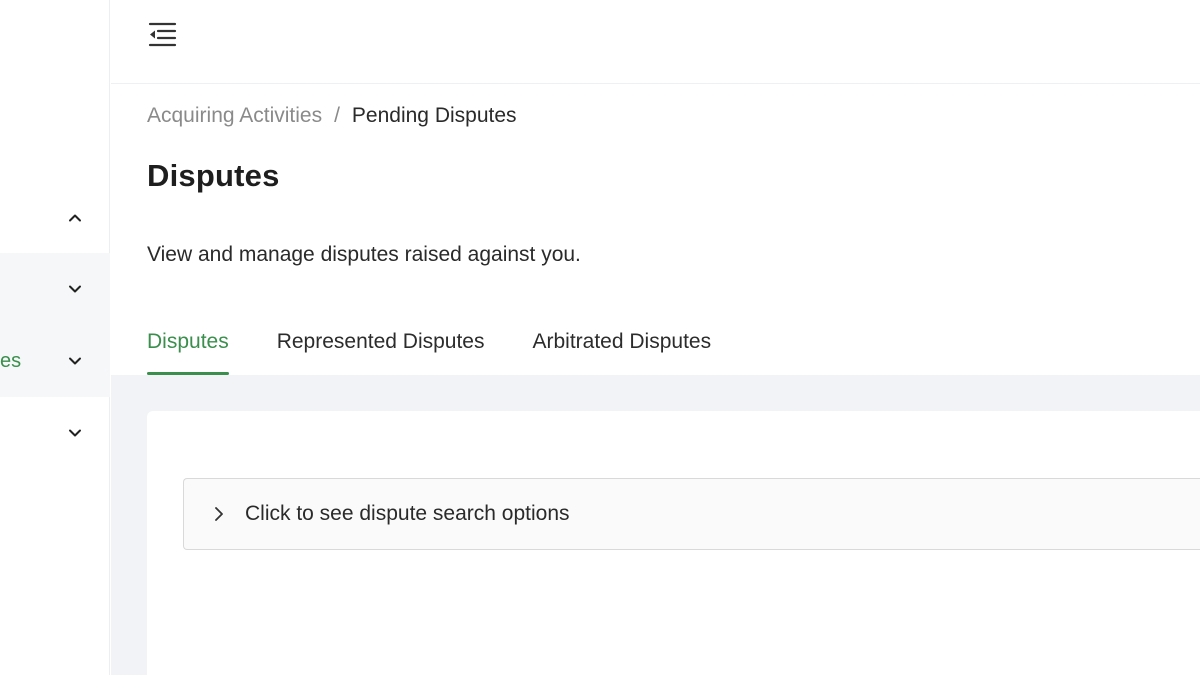 The width and height of the screenshot is (1200, 675). Describe the element at coordinates (332, 116) in the screenshot. I see `breadcrumb: Acquiring Activities / Pending Disputes` at that location.